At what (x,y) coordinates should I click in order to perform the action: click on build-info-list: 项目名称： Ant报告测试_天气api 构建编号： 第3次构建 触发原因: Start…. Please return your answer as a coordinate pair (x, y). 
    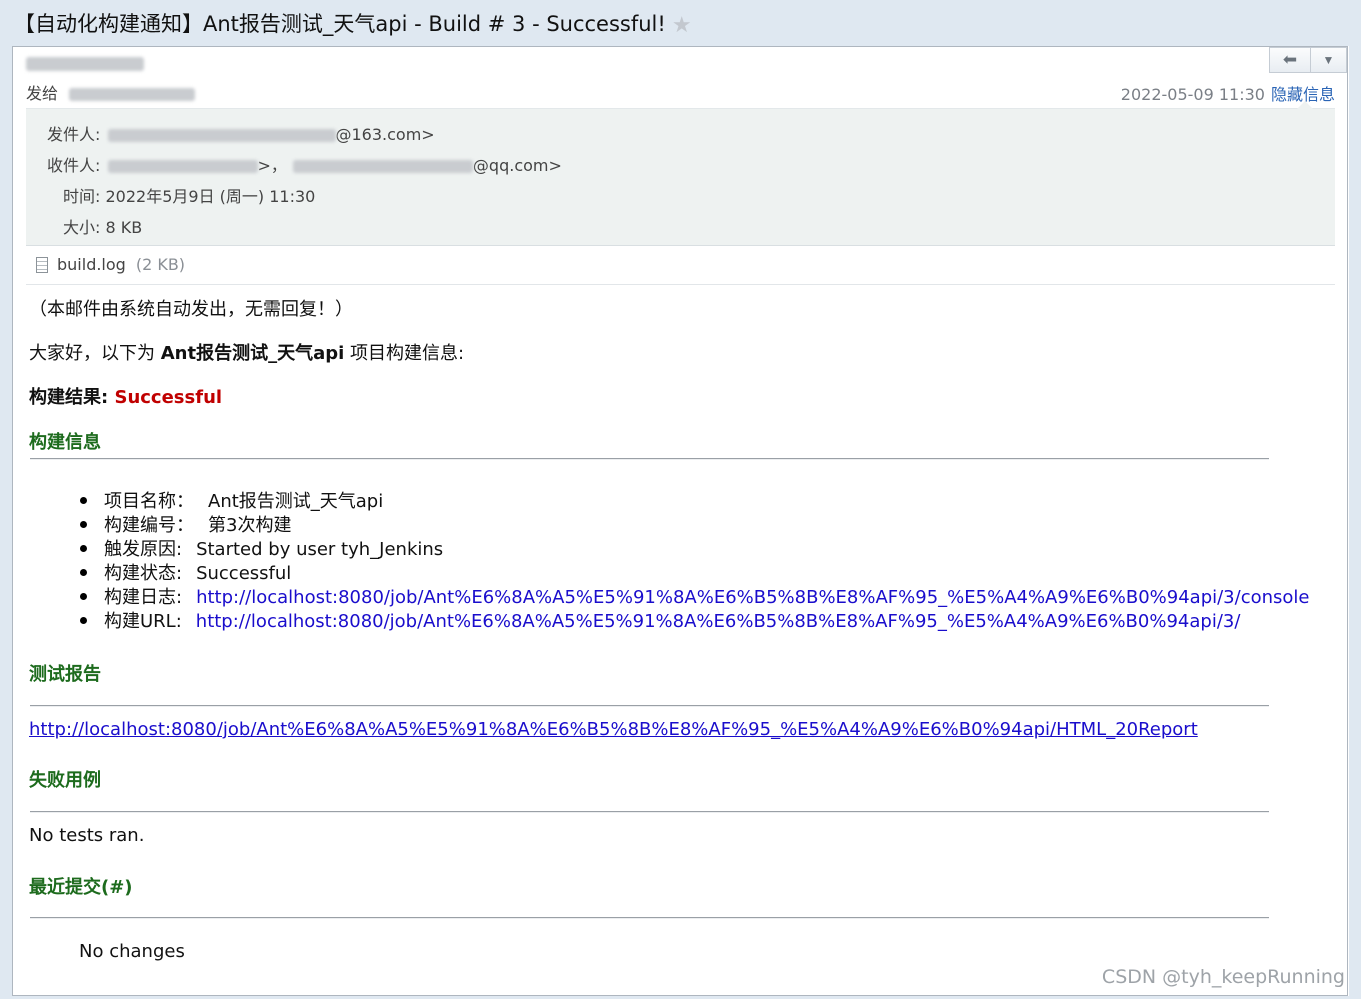
    Looking at the image, I should click on (695, 562).